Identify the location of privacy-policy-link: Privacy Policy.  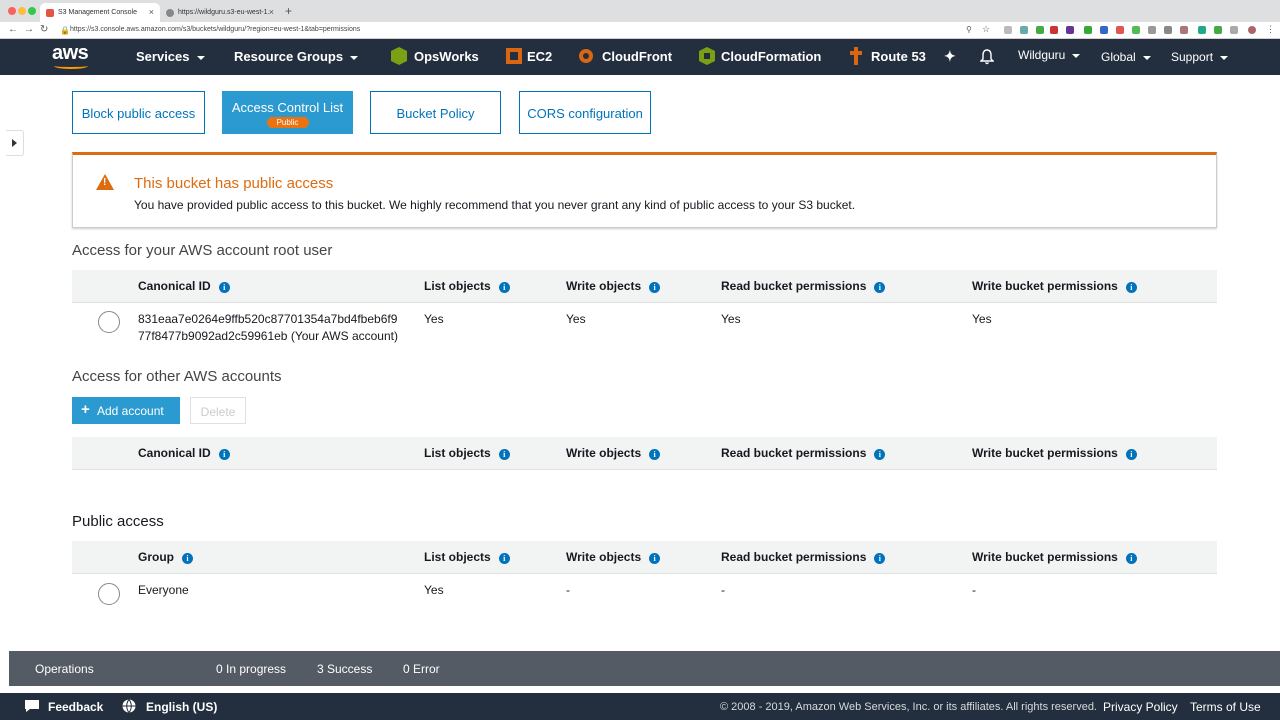
(1140, 707).